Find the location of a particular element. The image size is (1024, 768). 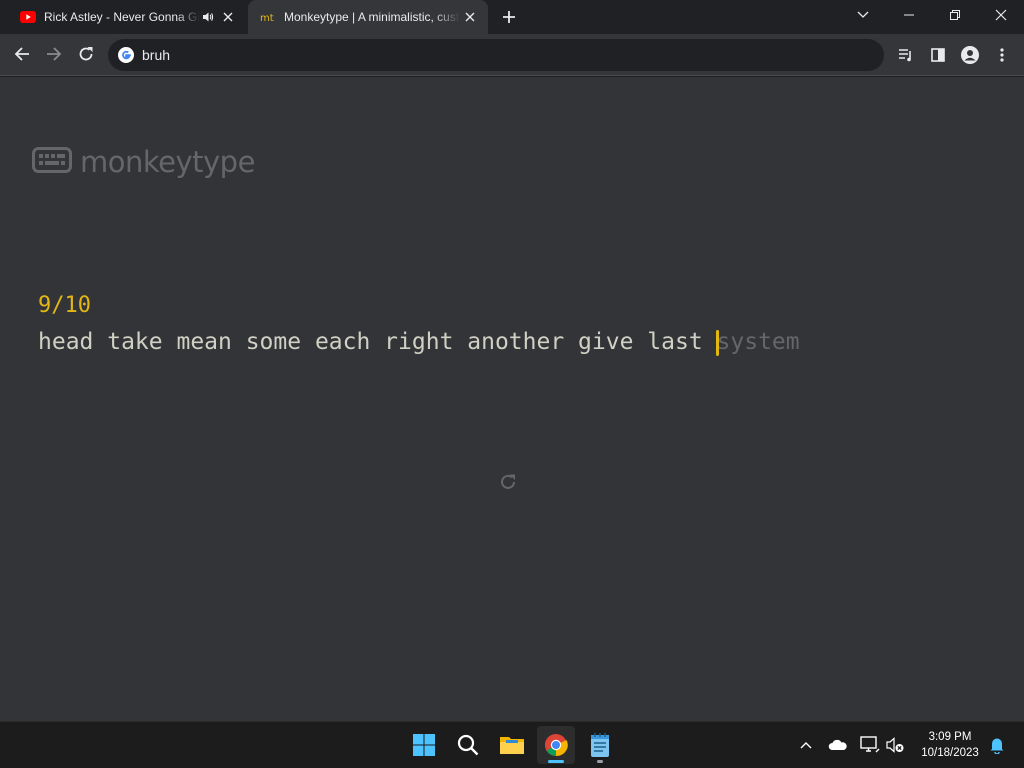

notepad-icon is located at coordinates (600, 745).